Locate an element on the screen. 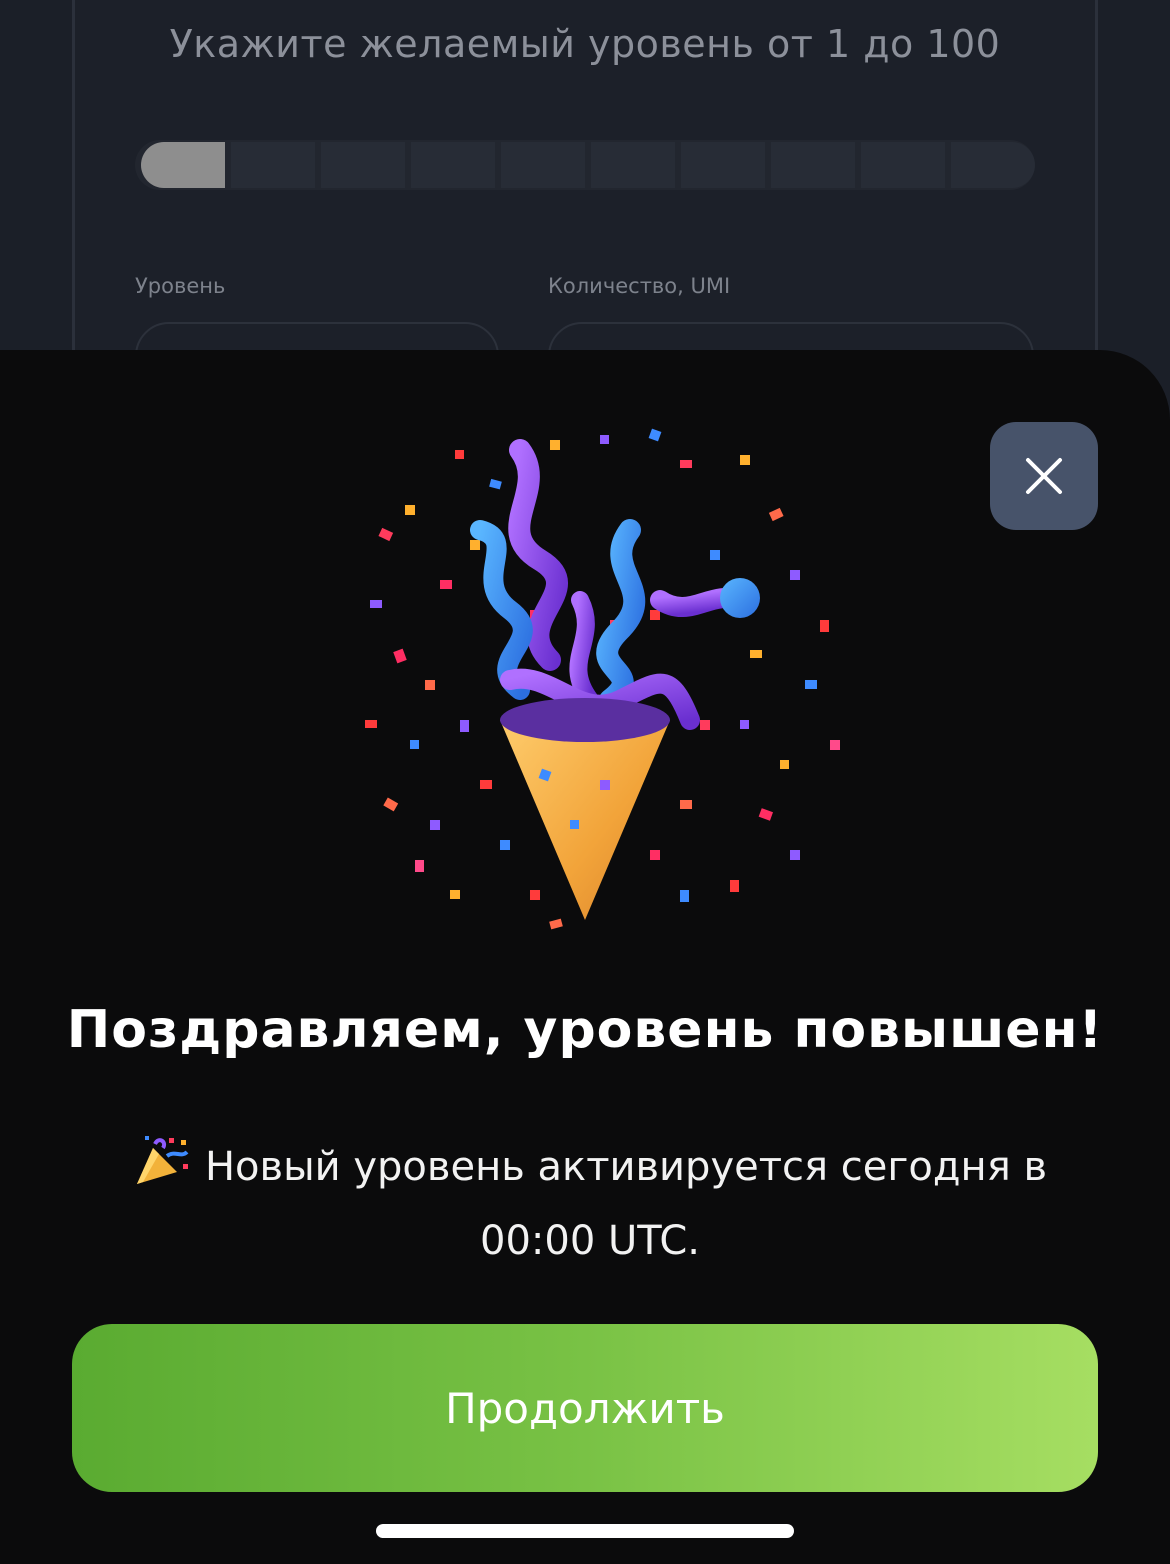 The width and height of the screenshot is (1170, 1564). close-button is located at coordinates (1044, 476).